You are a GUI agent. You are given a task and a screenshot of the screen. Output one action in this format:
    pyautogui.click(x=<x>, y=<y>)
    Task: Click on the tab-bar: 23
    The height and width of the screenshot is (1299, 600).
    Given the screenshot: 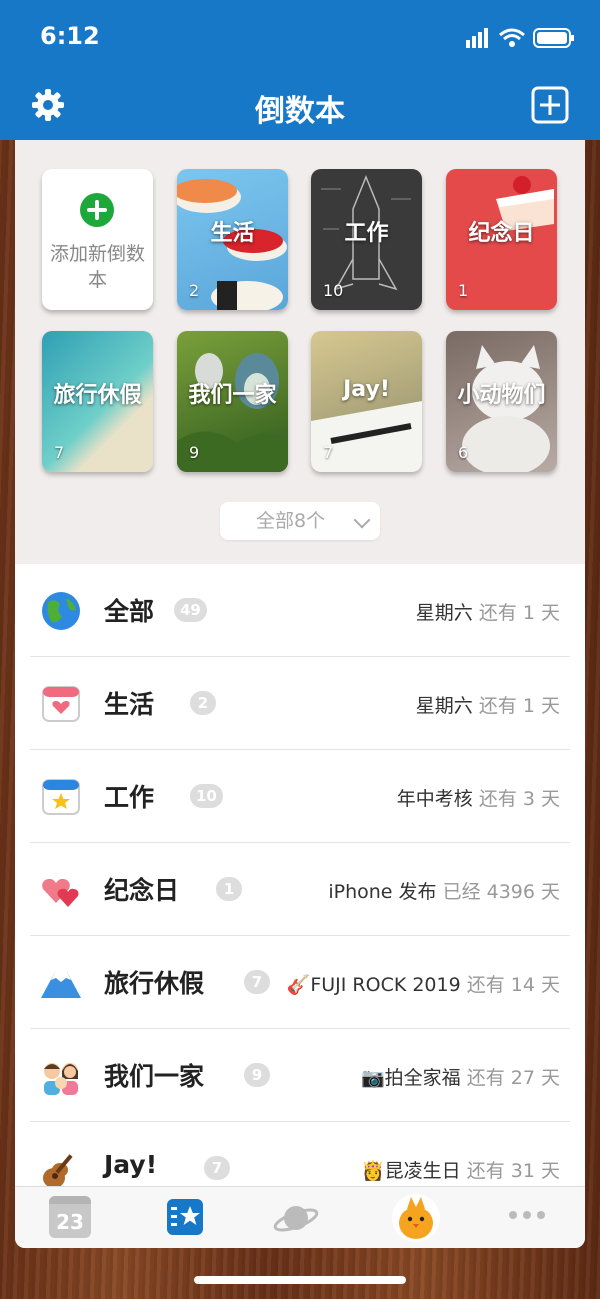 What is the action you would take?
    pyautogui.click(x=300, y=1217)
    